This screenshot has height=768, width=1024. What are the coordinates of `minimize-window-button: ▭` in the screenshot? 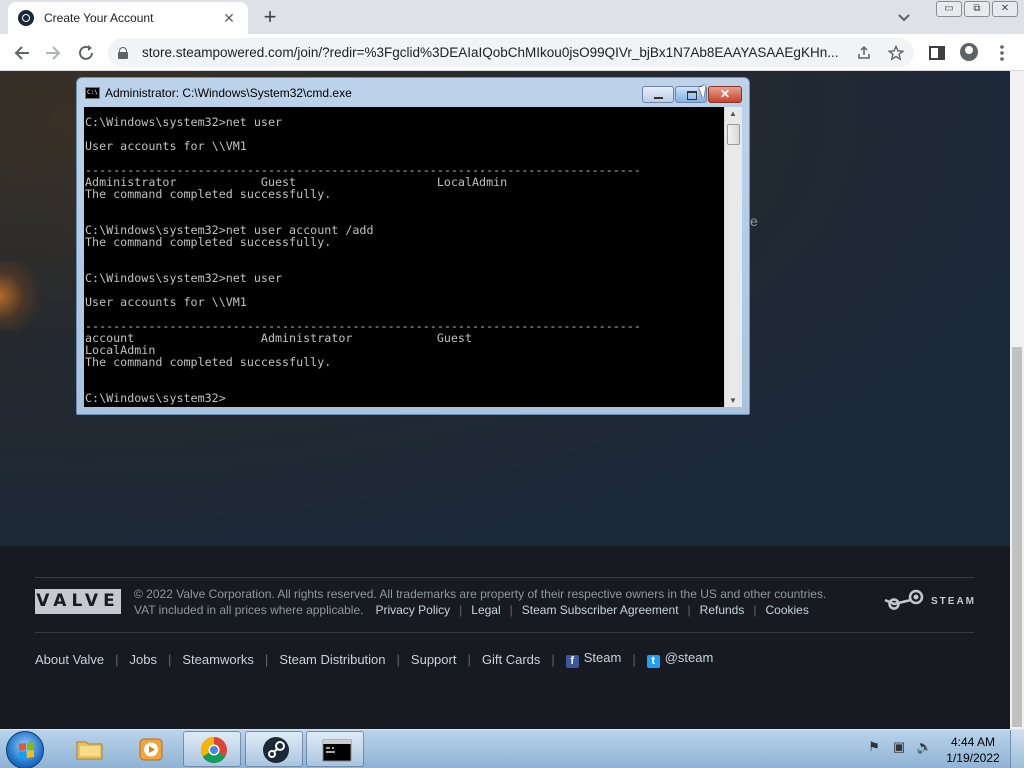 It's located at (949, 9).